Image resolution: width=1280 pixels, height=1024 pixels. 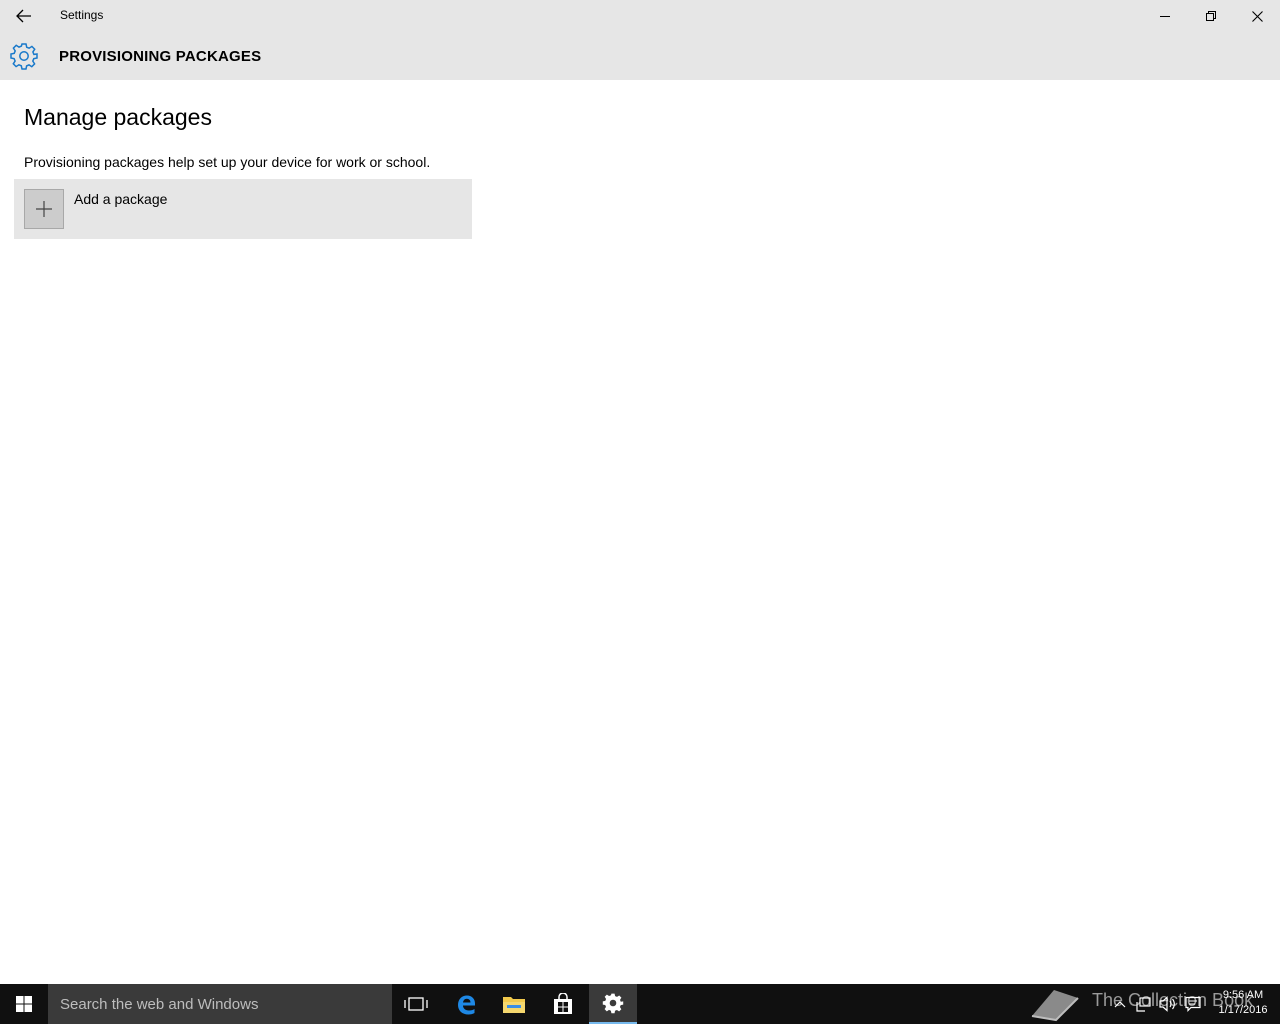 What do you see at coordinates (24, 56) in the screenshot?
I see `gear-icon` at bounding box center [24, 56].